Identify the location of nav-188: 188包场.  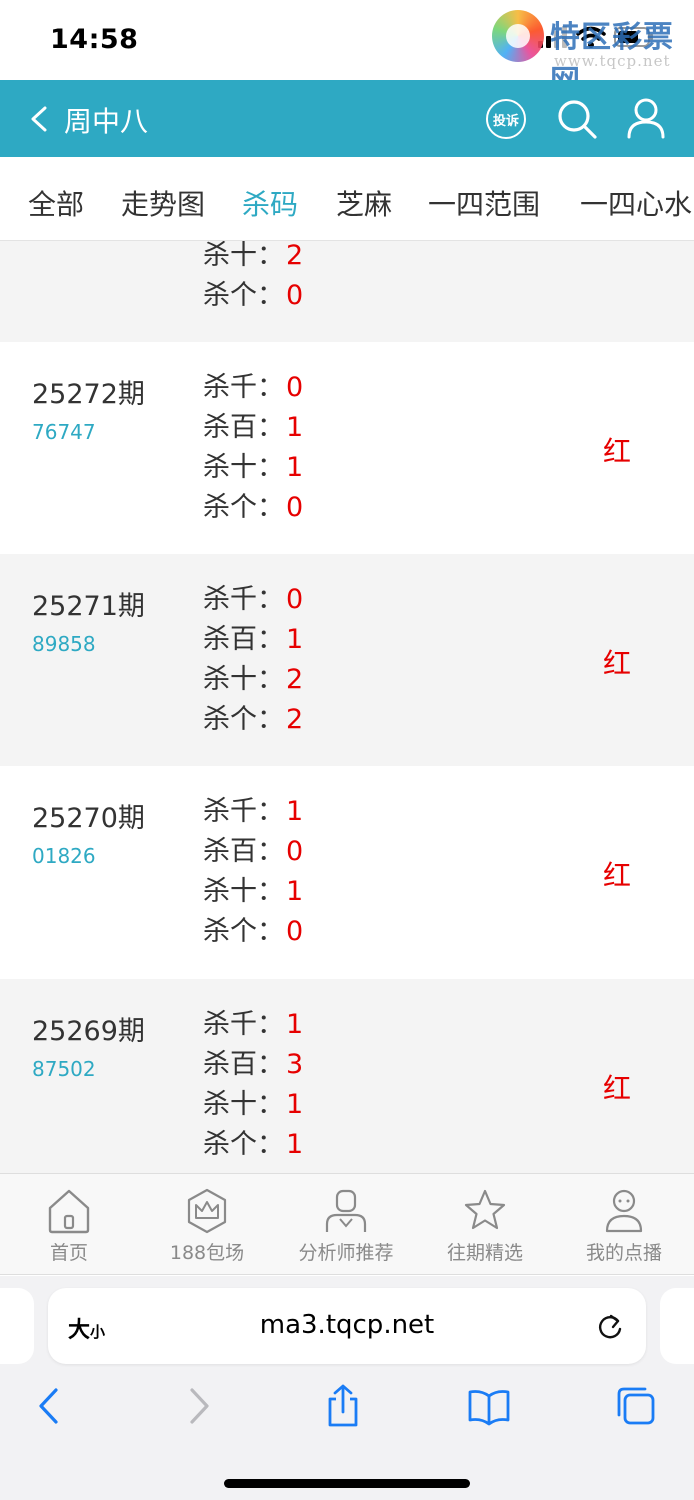
(207, 1224).